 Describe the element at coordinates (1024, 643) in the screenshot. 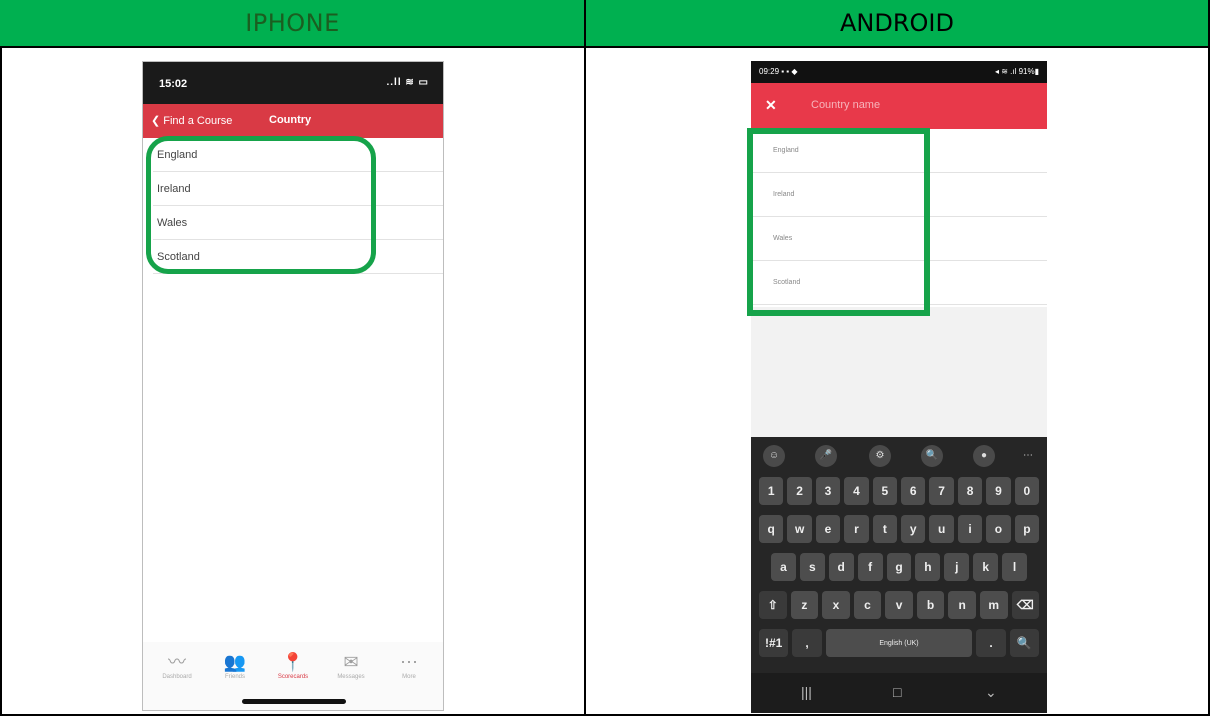

I see `keyboard-key: 🔍` at that location.